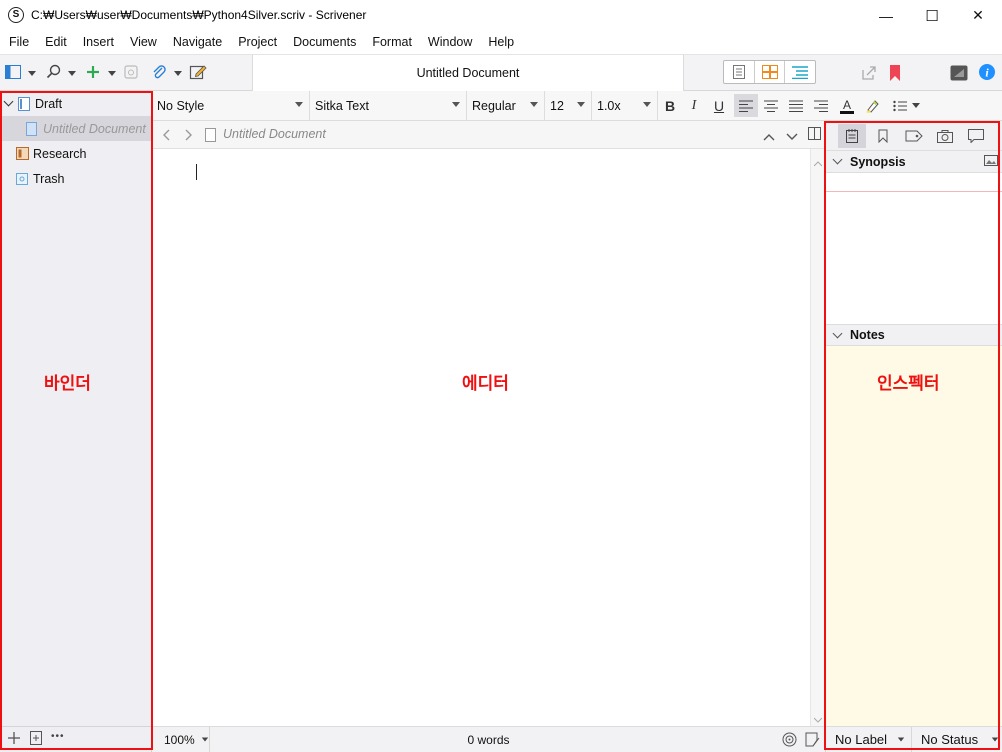  What do you see at coordinates (914, 258) in the screenshot?
I see `synopsis-text-area` at bounding box center [914, 258].